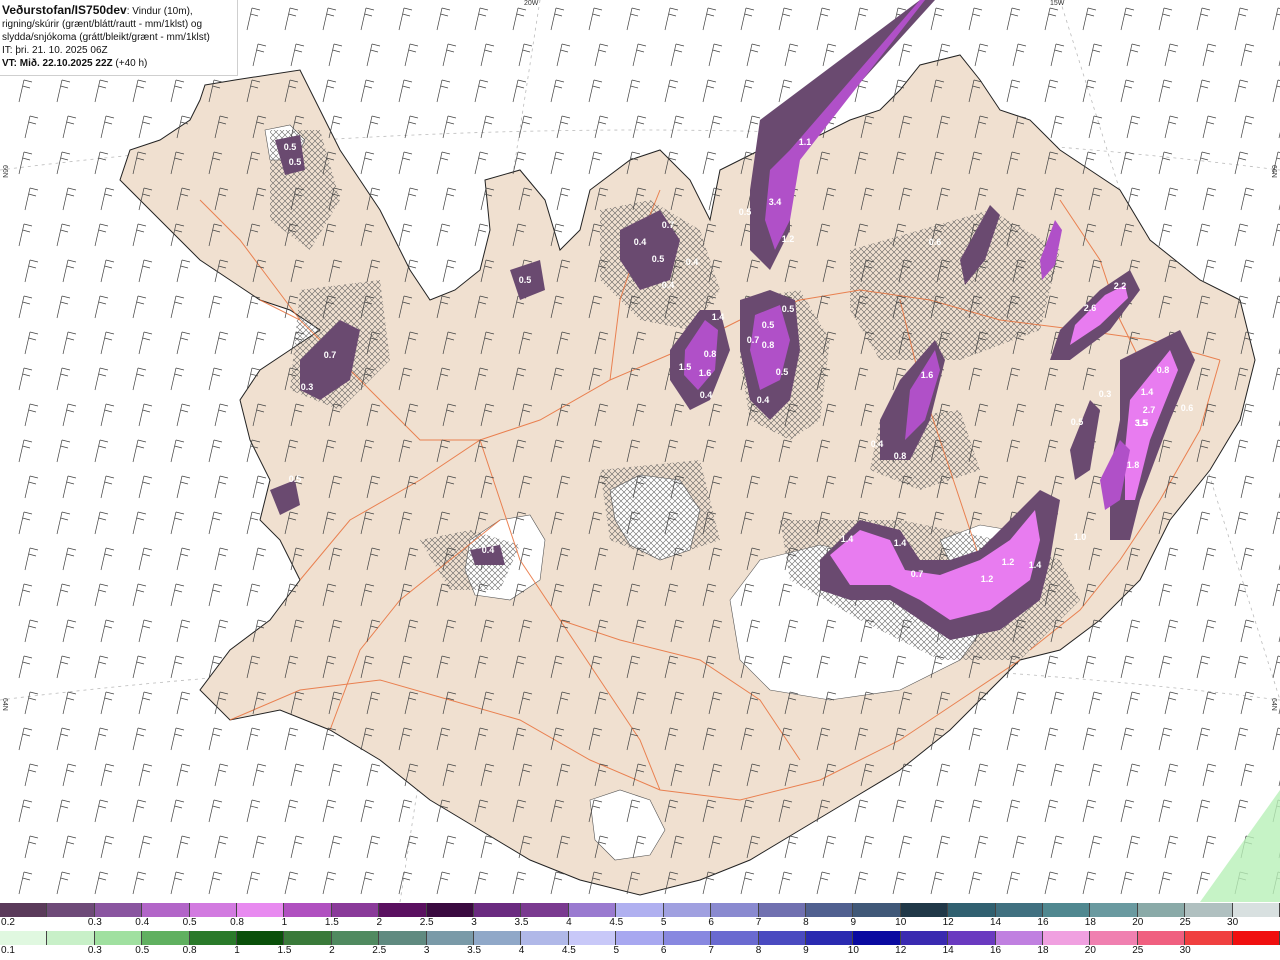  Describe the element at coordinates (901, 950) in the screenshot. I see `scale-label: 12` at that location.